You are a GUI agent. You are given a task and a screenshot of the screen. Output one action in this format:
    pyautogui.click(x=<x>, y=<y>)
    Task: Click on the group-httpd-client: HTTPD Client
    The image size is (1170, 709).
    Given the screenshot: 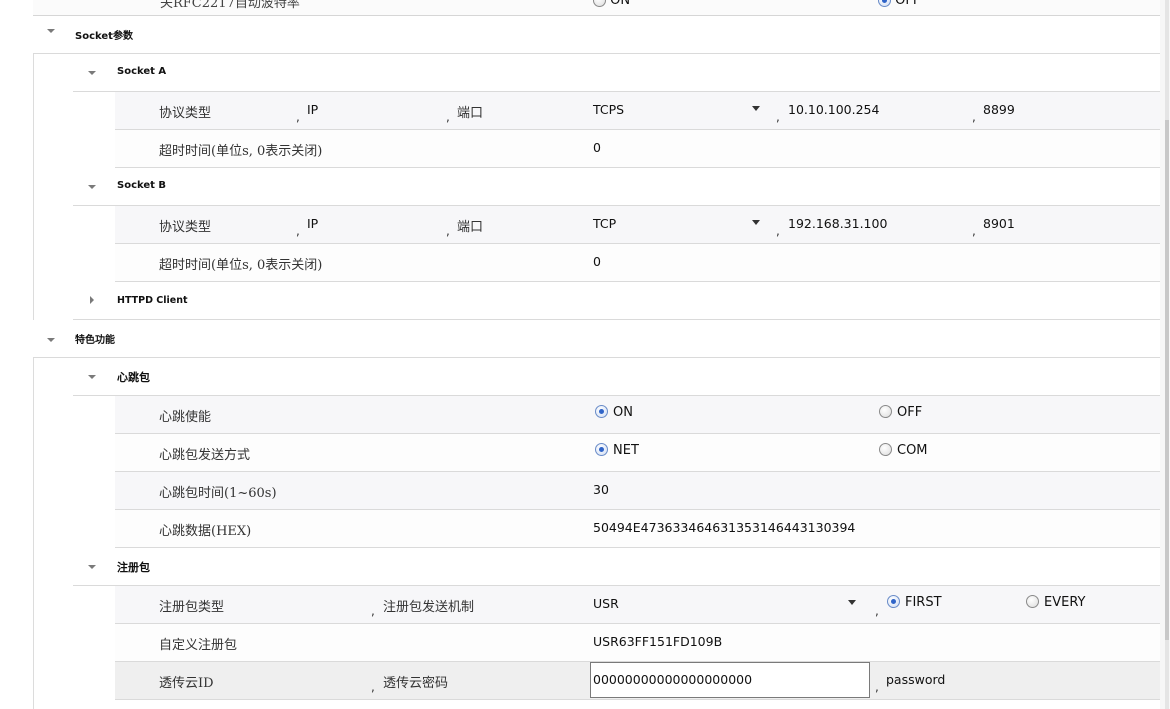 What is the action you would take?
    pyautogui.click(x=616, y=301)
    